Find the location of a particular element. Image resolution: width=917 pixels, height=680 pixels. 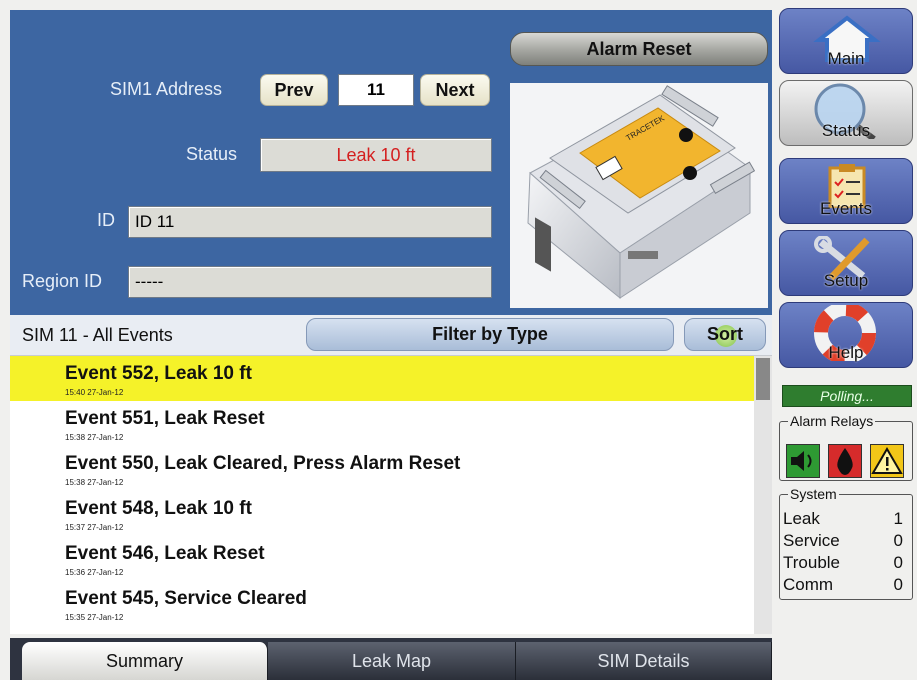

relay-drop is located at coordinates (845, 461).